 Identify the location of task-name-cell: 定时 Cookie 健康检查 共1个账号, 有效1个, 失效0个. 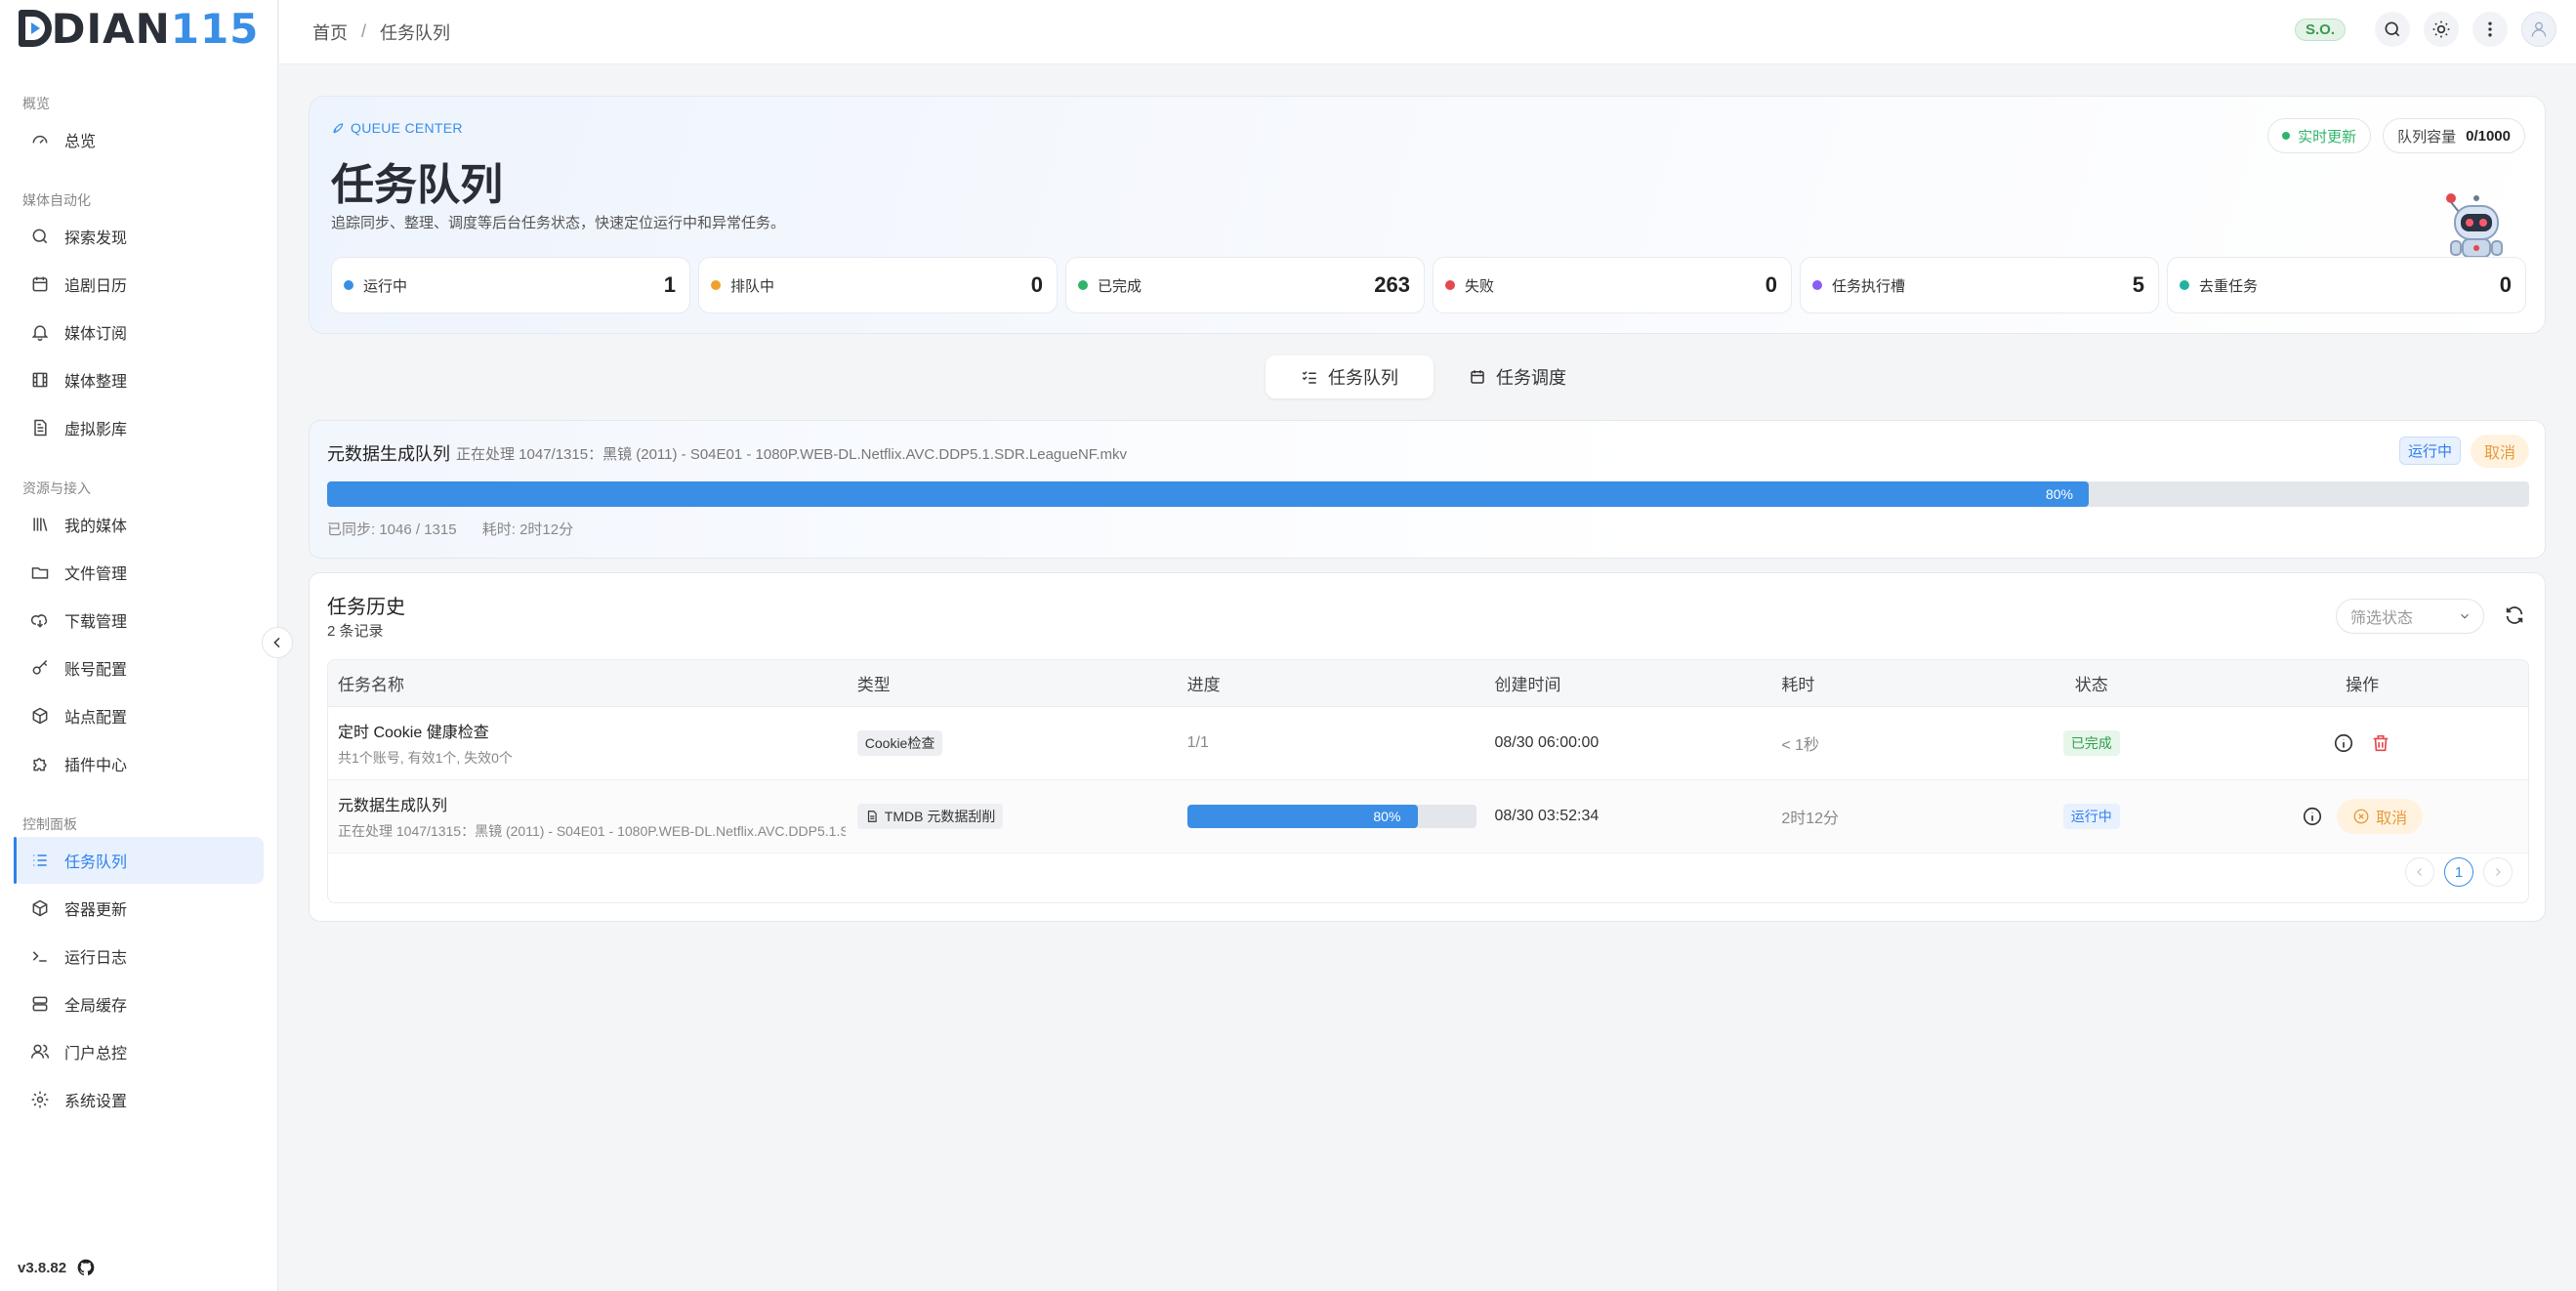
(592, 743).